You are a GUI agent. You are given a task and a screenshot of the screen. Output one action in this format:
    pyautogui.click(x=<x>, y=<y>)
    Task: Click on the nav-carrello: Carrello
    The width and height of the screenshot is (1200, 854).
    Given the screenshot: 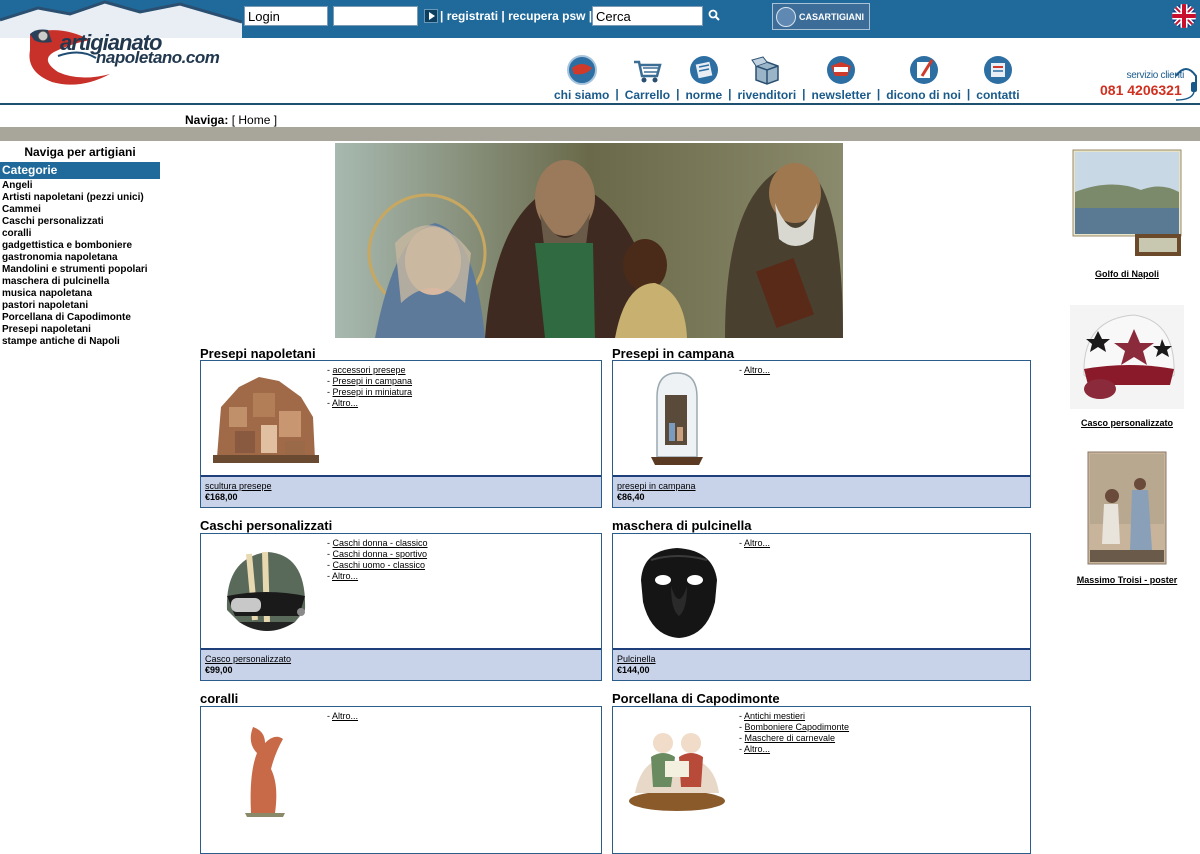 What is the action you would take?
    pyautogui.click(x=647, y=78)
    